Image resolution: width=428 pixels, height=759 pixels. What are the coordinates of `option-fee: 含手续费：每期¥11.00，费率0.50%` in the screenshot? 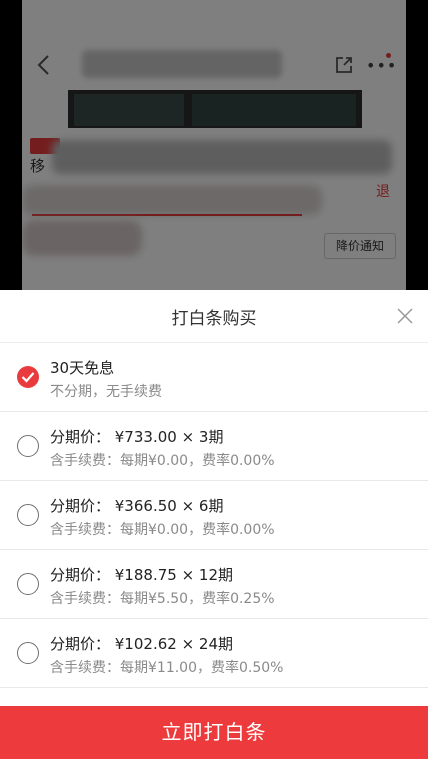 It's located at (167, 668).